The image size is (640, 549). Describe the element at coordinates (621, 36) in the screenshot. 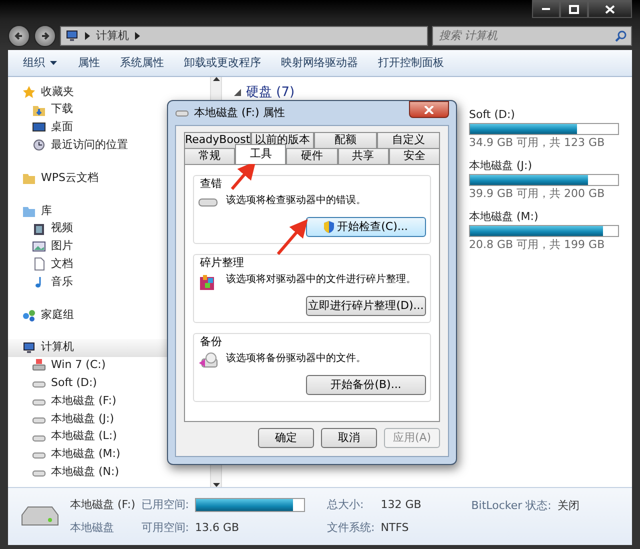

I see `search-icon` at that location.